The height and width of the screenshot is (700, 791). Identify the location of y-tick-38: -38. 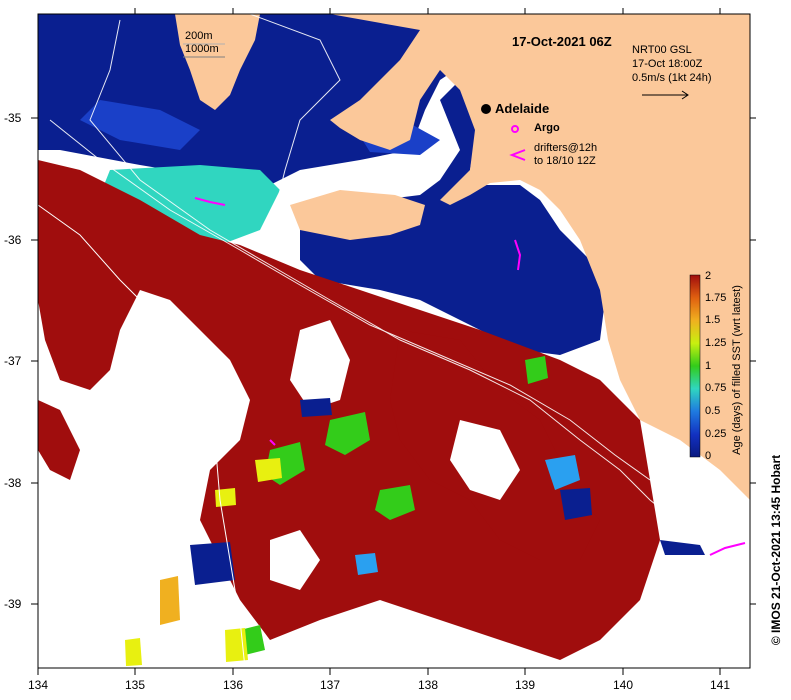
(13, 483).